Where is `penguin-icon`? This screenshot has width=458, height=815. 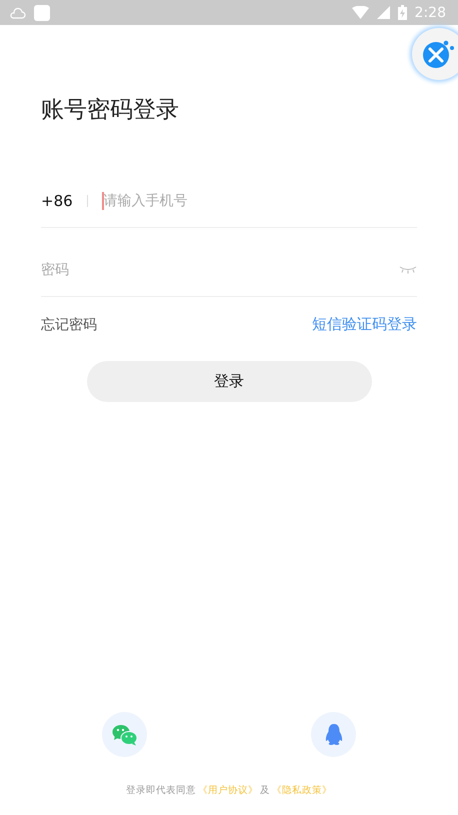
penguin-icon is located at coordinates (333, 735).